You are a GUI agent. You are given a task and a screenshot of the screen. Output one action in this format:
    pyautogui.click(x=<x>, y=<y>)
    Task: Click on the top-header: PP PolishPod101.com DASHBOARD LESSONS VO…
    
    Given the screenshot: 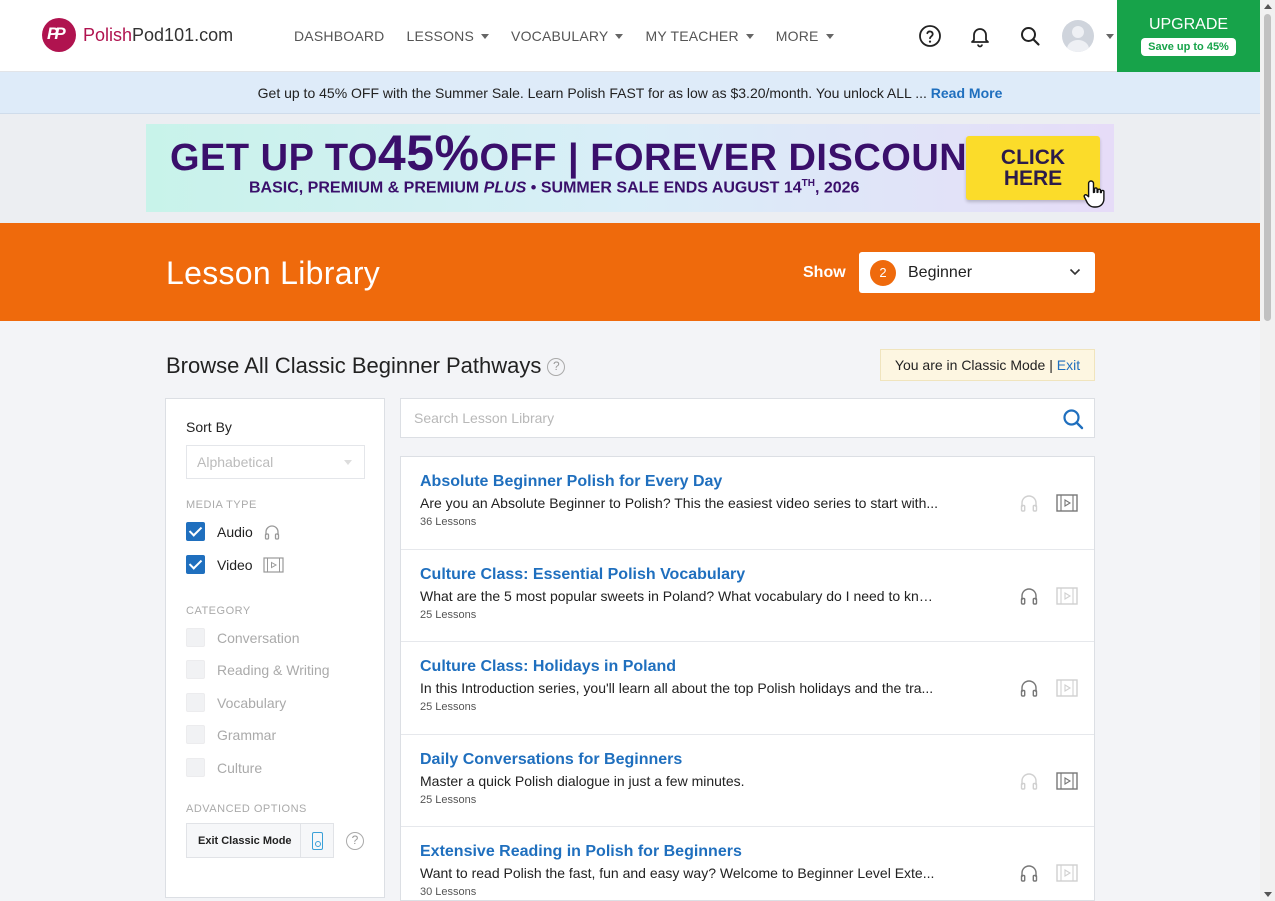 What is the action you would take?
    pyautogui.click(x=630, y=36)
    